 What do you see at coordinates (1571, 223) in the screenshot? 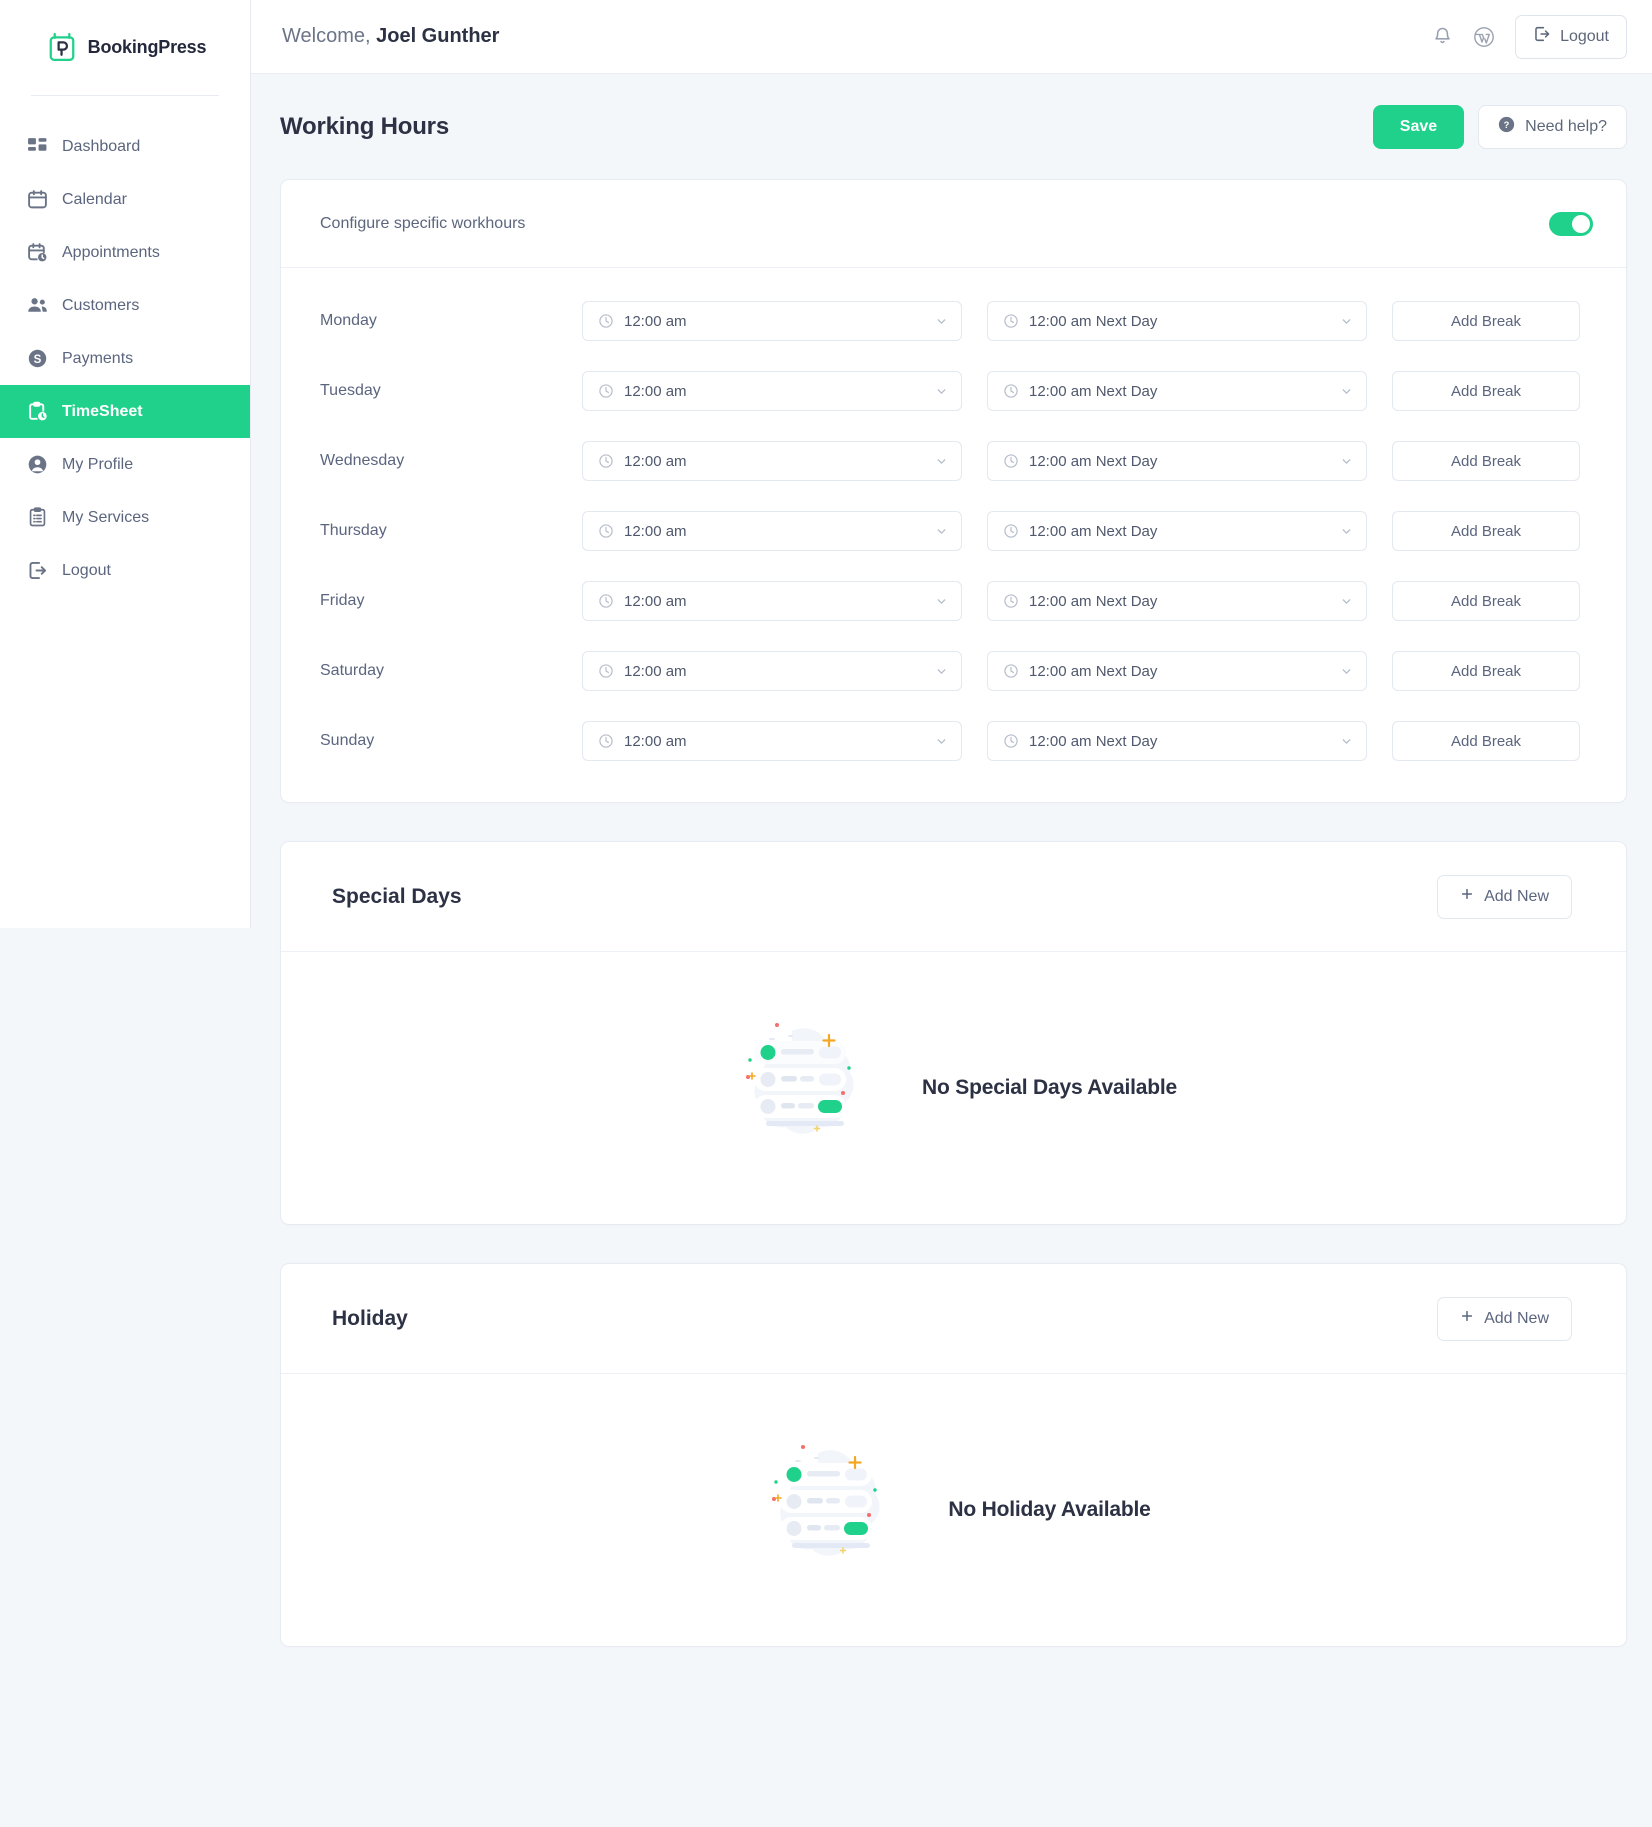
I see `configure-workhours-toggle` at bounding box center [1571, 223].